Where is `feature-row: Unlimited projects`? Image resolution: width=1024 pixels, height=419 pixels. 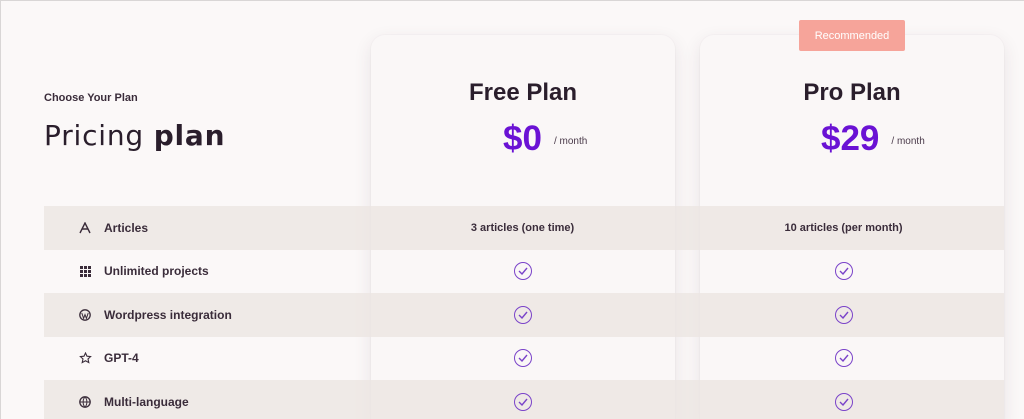 feature-row: Unlimited projects is located at coordinates (524, 272).